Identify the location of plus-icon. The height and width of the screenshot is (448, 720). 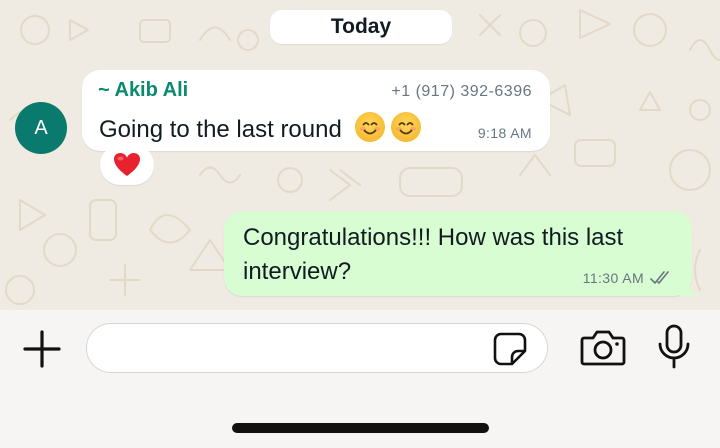
(42, 349).